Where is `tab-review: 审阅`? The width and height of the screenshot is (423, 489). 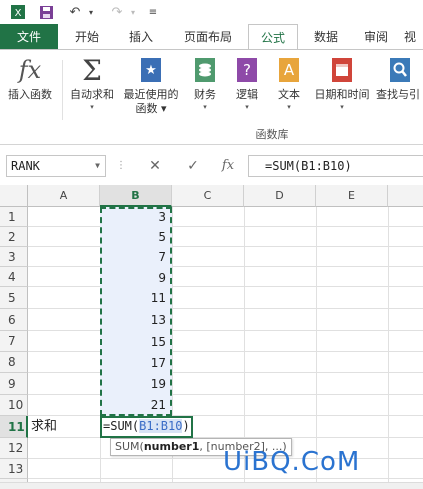
tab-review: 审阅 is located at coordinates (376, 37).